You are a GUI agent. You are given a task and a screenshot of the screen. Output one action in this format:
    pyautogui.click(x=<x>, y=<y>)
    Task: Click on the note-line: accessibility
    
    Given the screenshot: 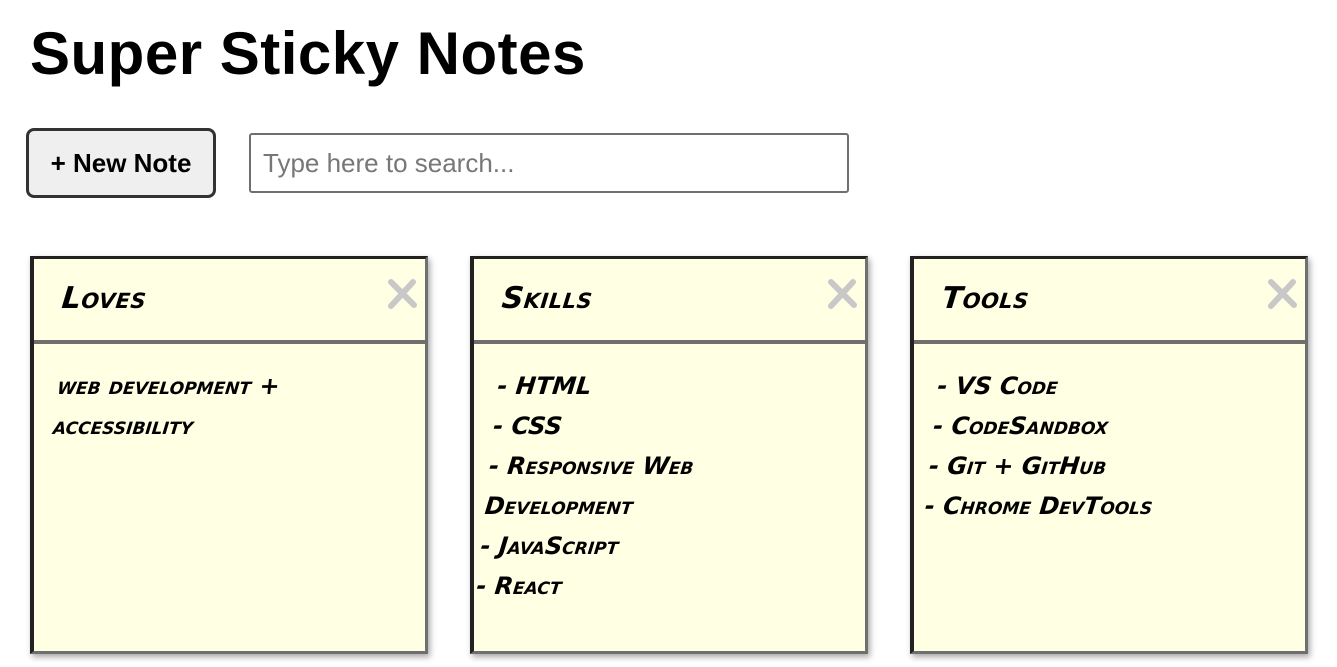 What is the action you would take?
    pyautogui.click(x=123, y=426)
    